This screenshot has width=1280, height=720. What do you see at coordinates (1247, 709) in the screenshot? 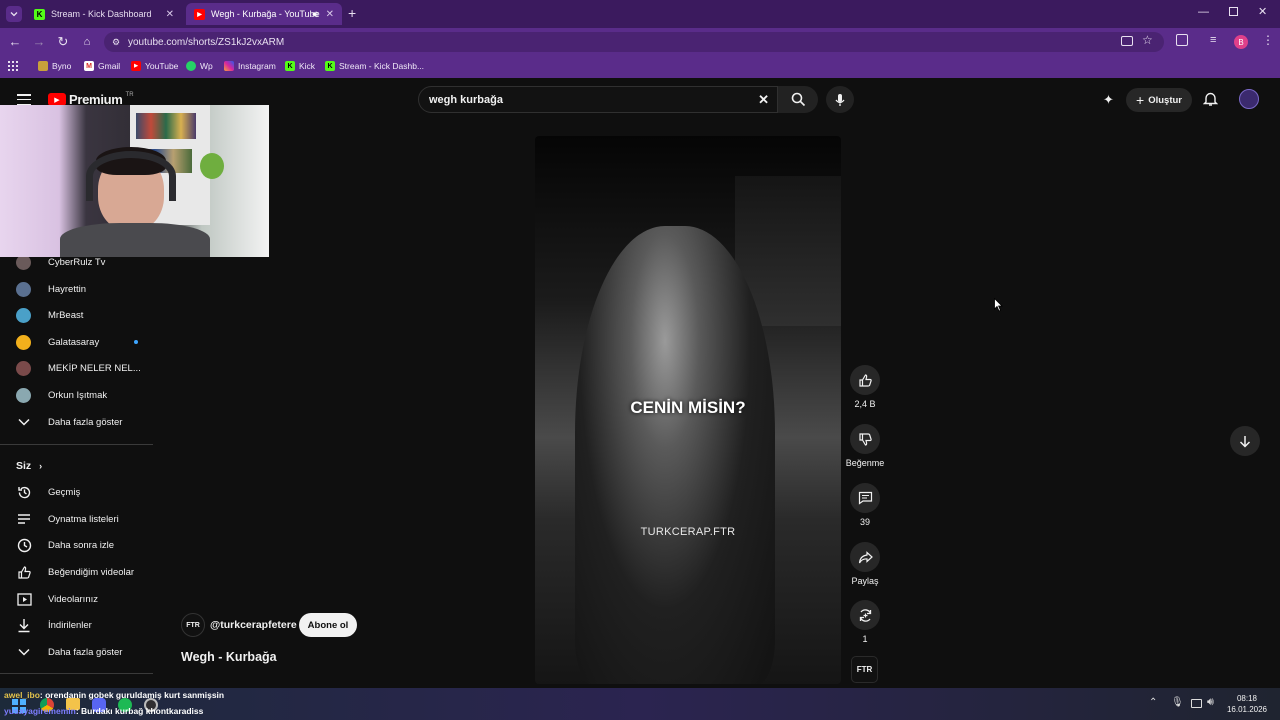
I see `clock-date: 16.01.2026` at bounding box center [1247, 709].